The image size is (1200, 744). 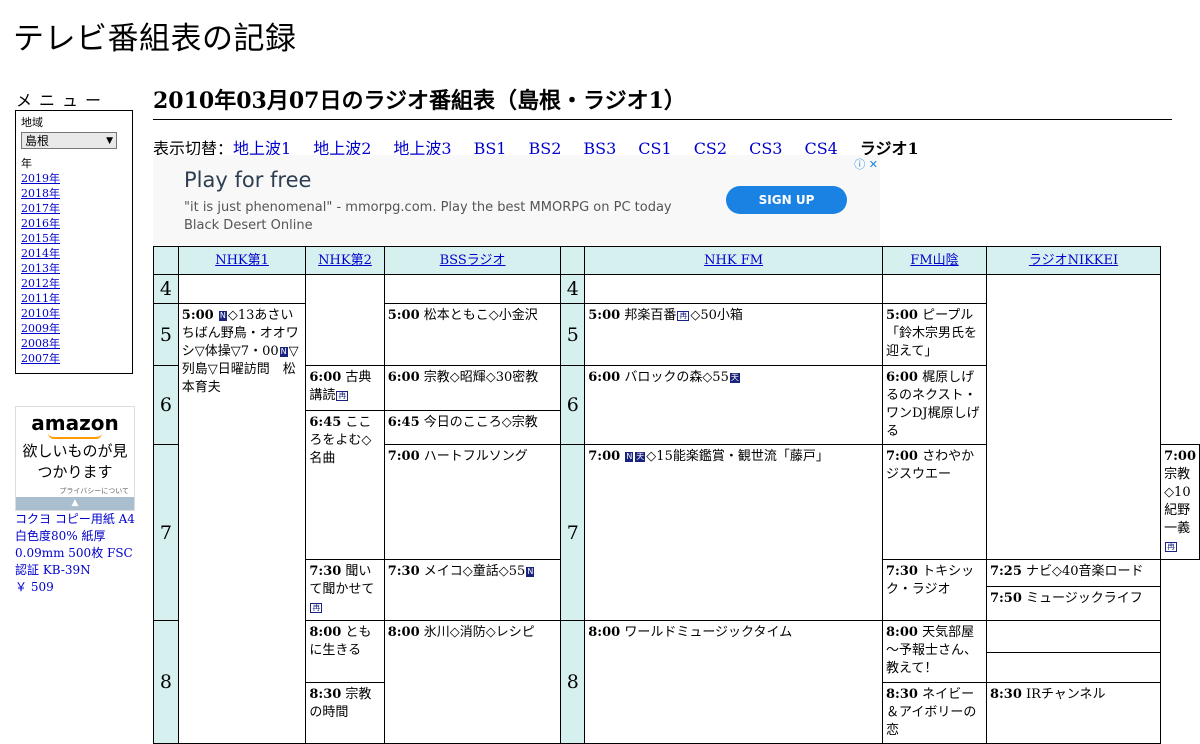 I want to click on year-link: 2014年, so click(x=40, y=253).